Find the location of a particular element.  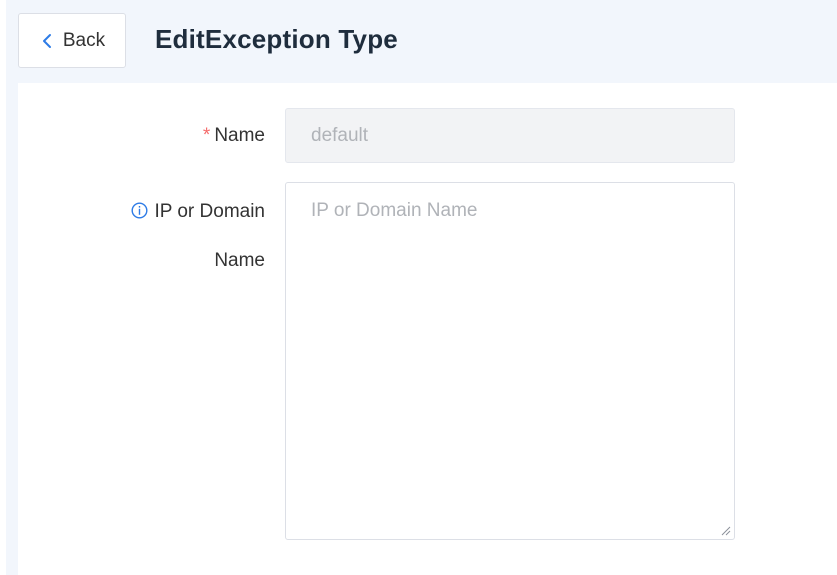

back-button: Back is located at coordinates (72, 40).